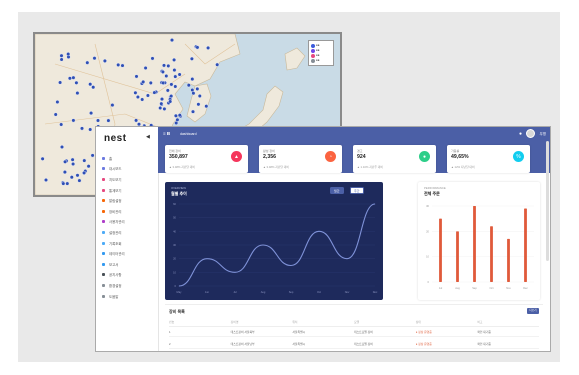 This screenshot has width=579, height=375. Describe the element at coordinates (323, 322) in the screenshot. I see `column-header: 위치` at that location.